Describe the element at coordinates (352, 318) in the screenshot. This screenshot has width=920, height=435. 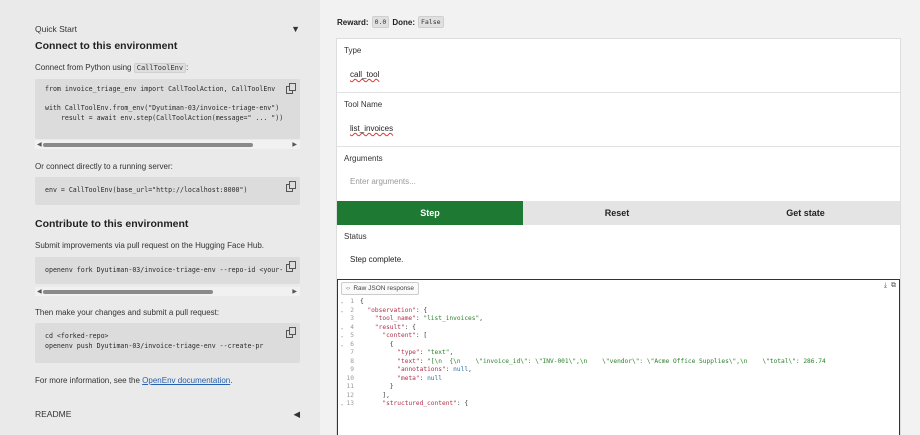
I see `line-number: 3` at that location.